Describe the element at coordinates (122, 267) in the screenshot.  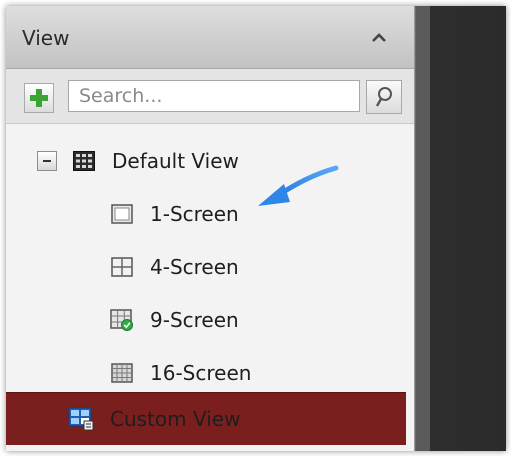
I see `four-screen-icon` at that location.